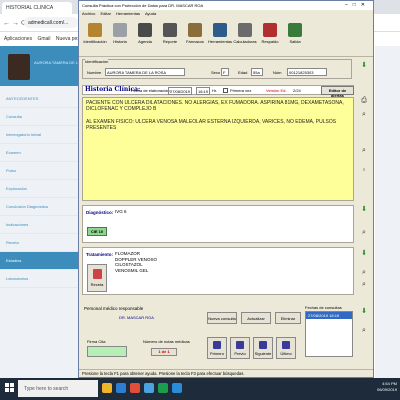 This screenshot has width=400, height=400. Describe the element at coordinates (337, 92) in the screenshot. I see `alerts-editor-button: Editor de alertas` at that location.